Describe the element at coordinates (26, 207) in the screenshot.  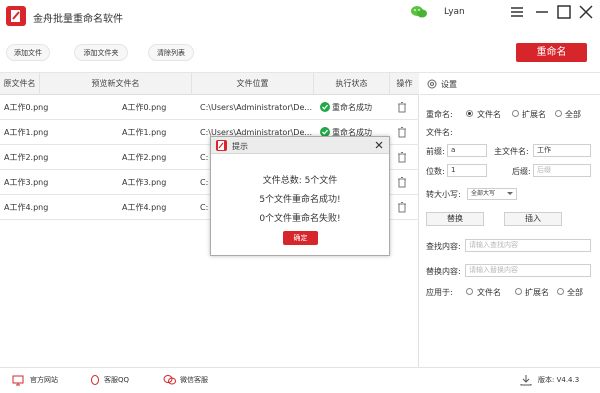
I see `original-name: A工作4.png` at that location.